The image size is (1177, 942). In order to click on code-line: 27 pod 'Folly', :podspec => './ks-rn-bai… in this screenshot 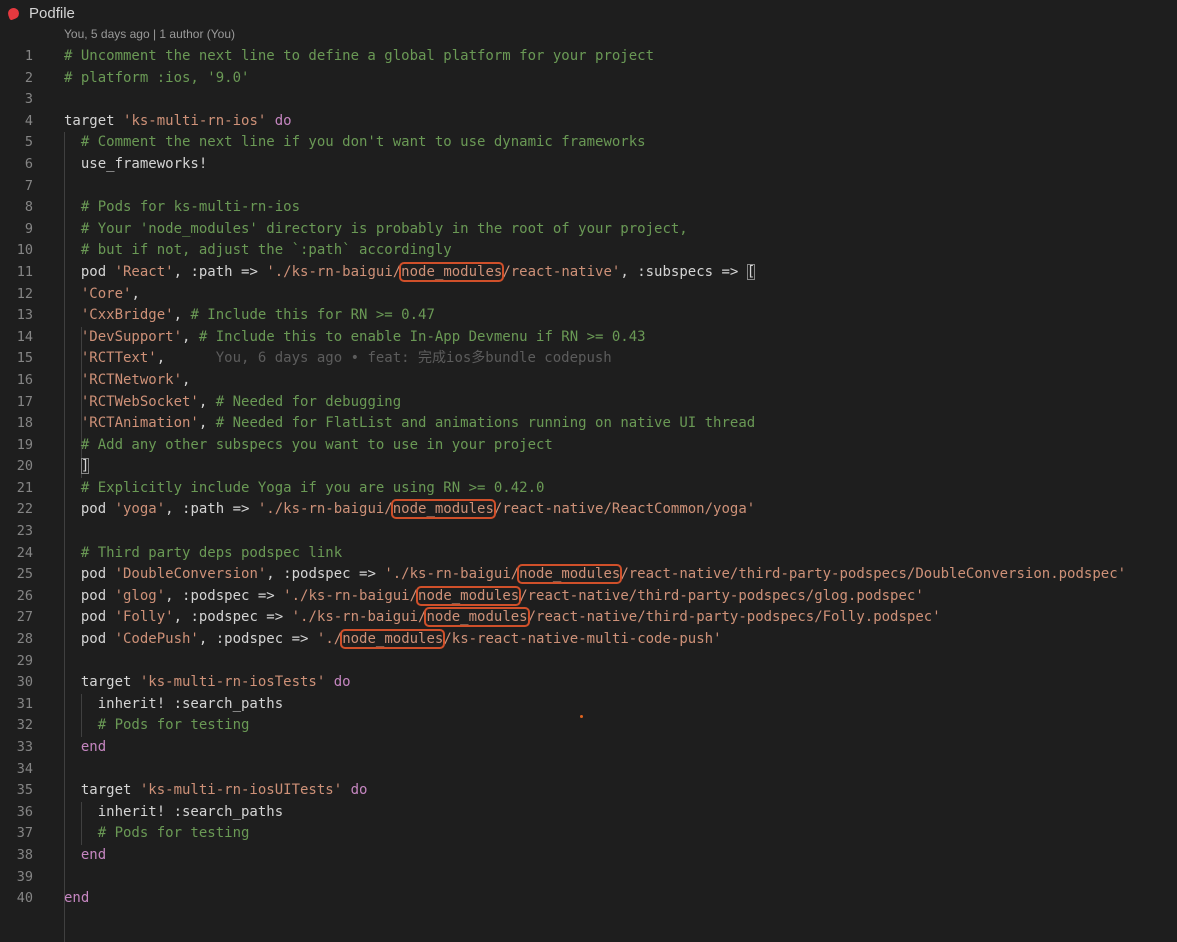, I will do `click(588, 618)`.